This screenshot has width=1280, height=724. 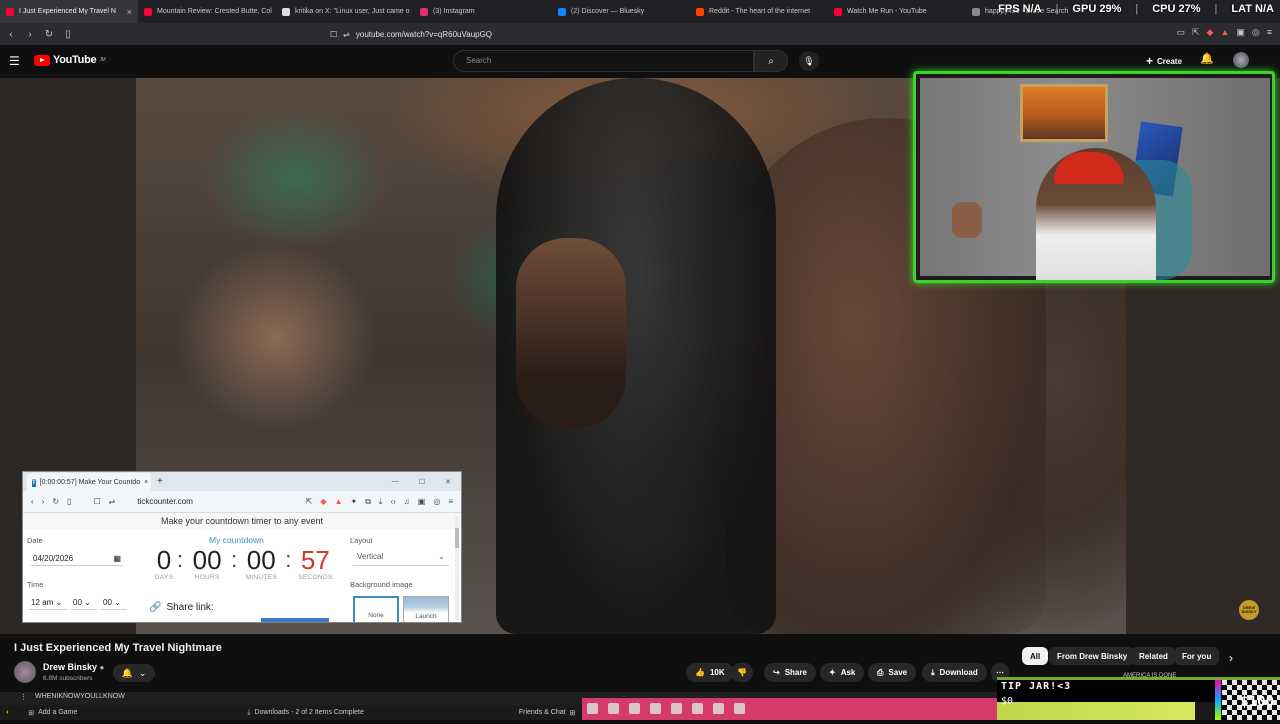 What do you see at coordinates (25, 672) in the screenshot?
I see `channel-avatar` at bounding box center [25, 672].